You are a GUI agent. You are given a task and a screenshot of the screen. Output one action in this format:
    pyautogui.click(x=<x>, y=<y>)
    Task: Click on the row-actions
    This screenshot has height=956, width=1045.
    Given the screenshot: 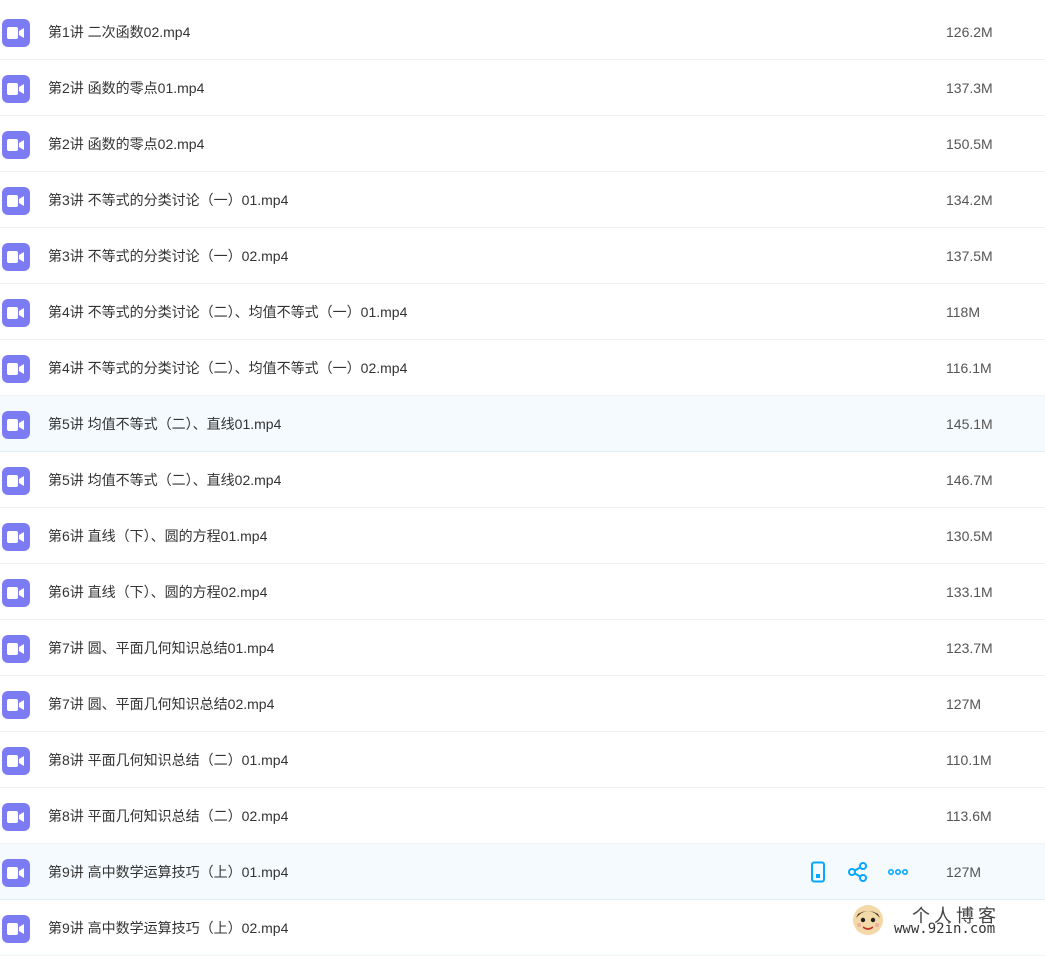 What is the action you would take?
    pyautogui.click(x=866, y=872)
    